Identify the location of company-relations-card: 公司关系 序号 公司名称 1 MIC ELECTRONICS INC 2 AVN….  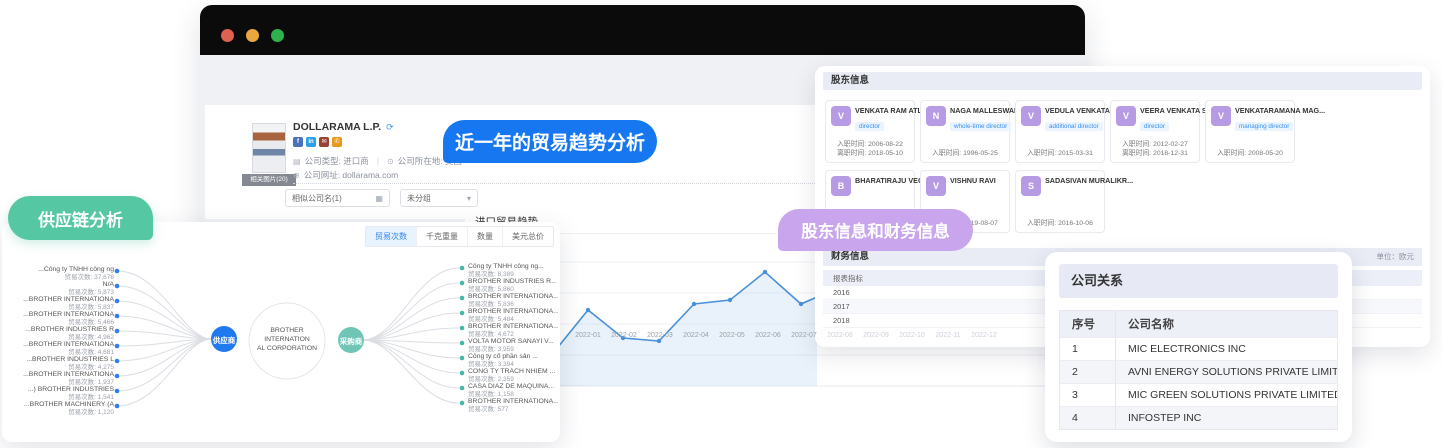
(1198, 347).